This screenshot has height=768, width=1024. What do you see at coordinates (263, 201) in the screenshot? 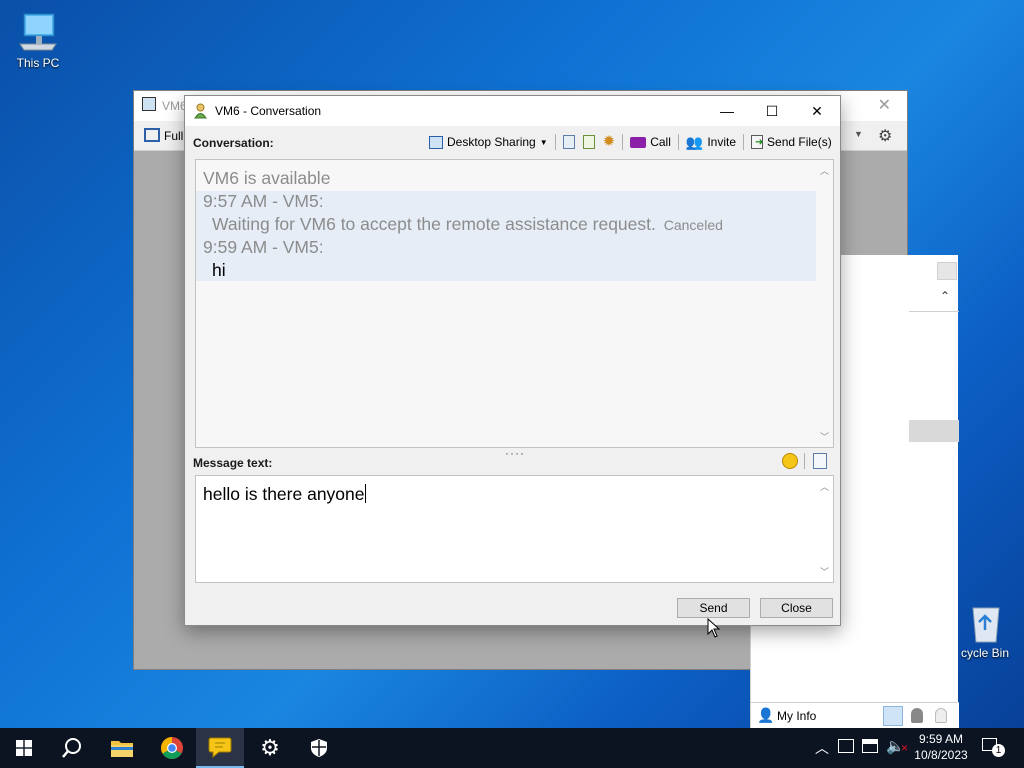
I see `message-header: 9:57 AM - VM5:` at bounding box center [263, 201].